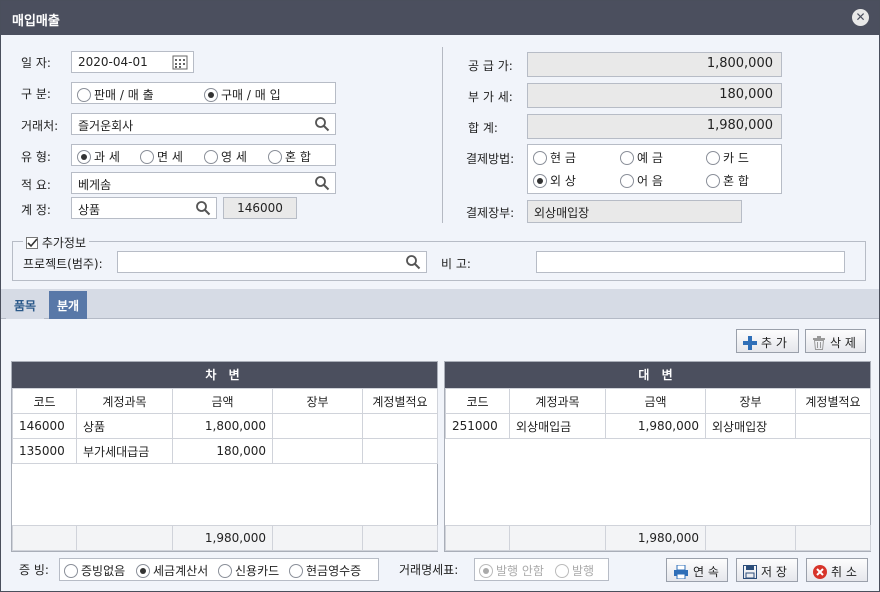 The image size is (880, 592). Describe the element at coordinates (554, 180) in the screenshot. I see `payment-credit-radio: 외 상` at that location.